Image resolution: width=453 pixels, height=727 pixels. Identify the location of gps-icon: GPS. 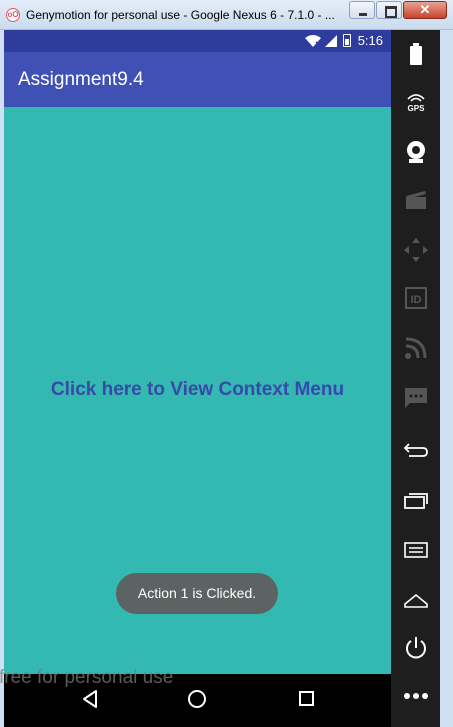
(415, 102).